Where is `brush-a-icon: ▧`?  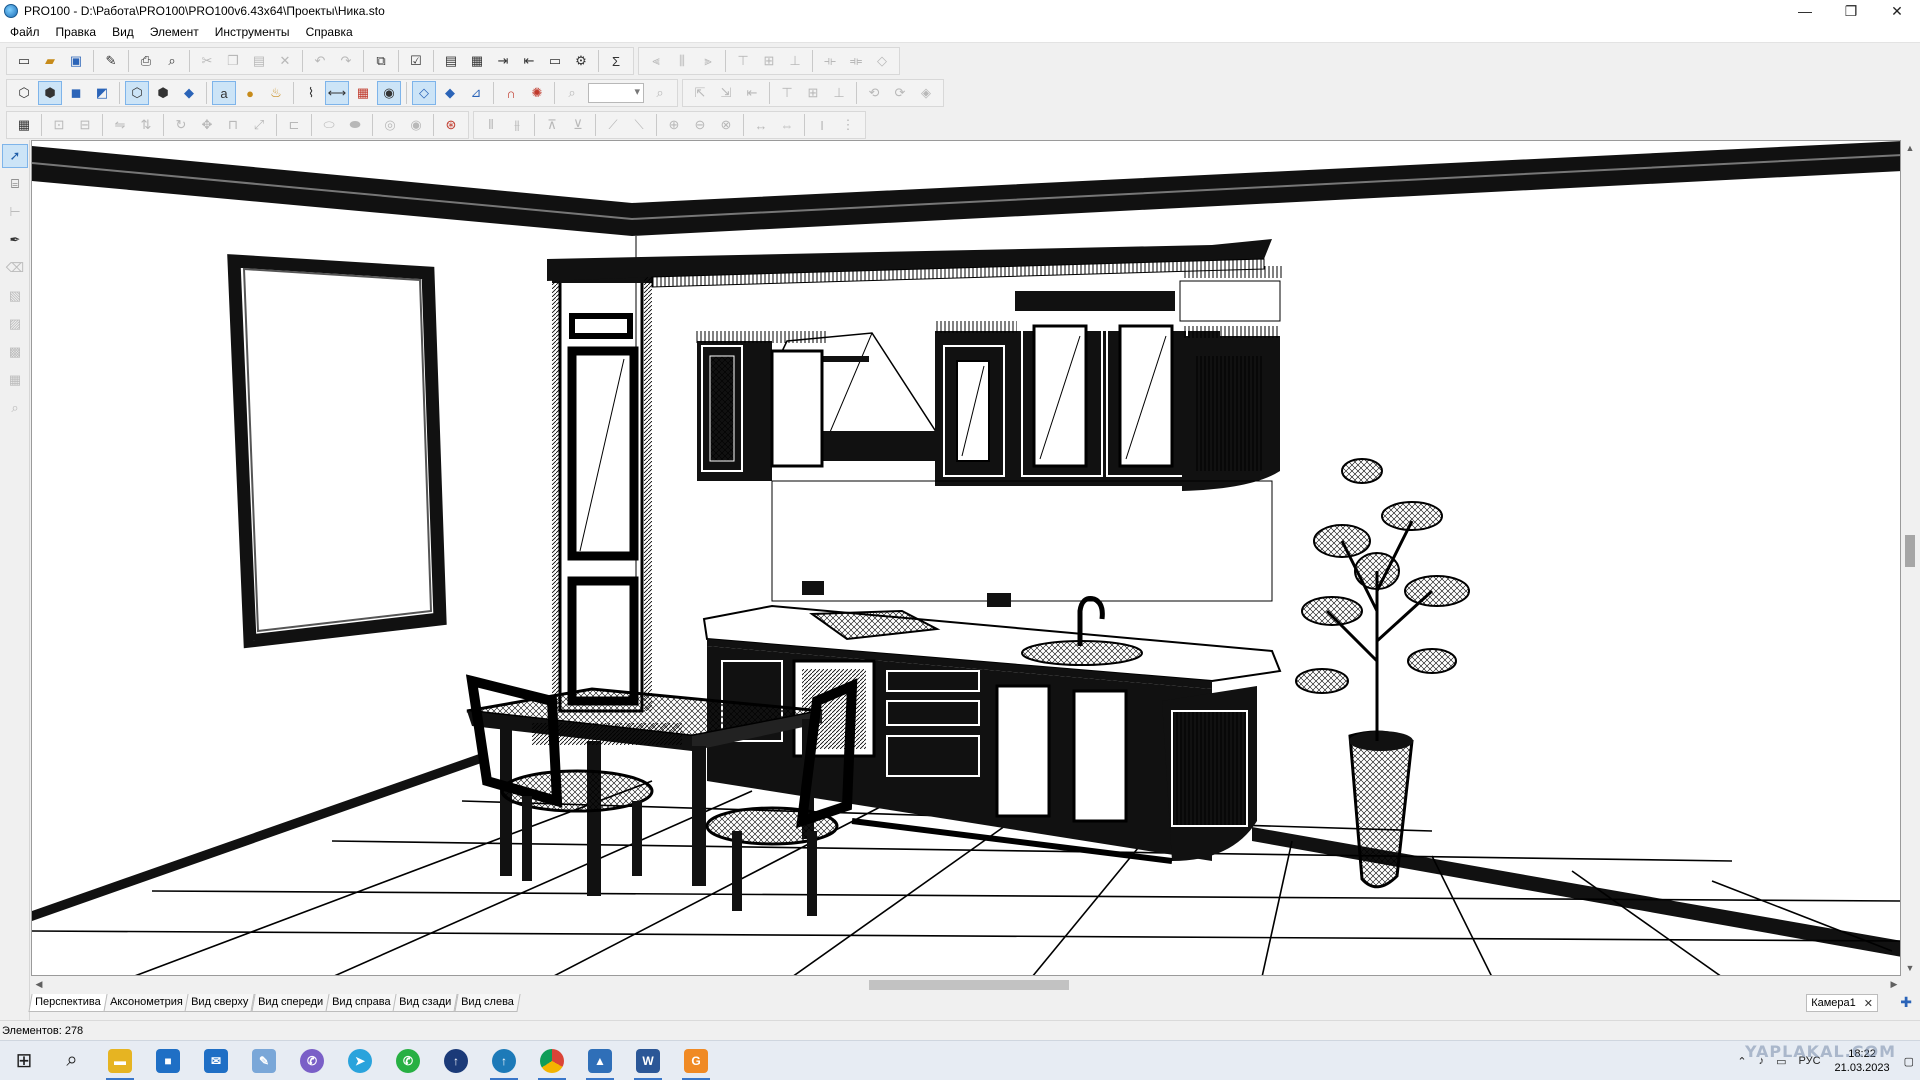
brush-a-icon: ▧ is located at coordinates (15, 296).